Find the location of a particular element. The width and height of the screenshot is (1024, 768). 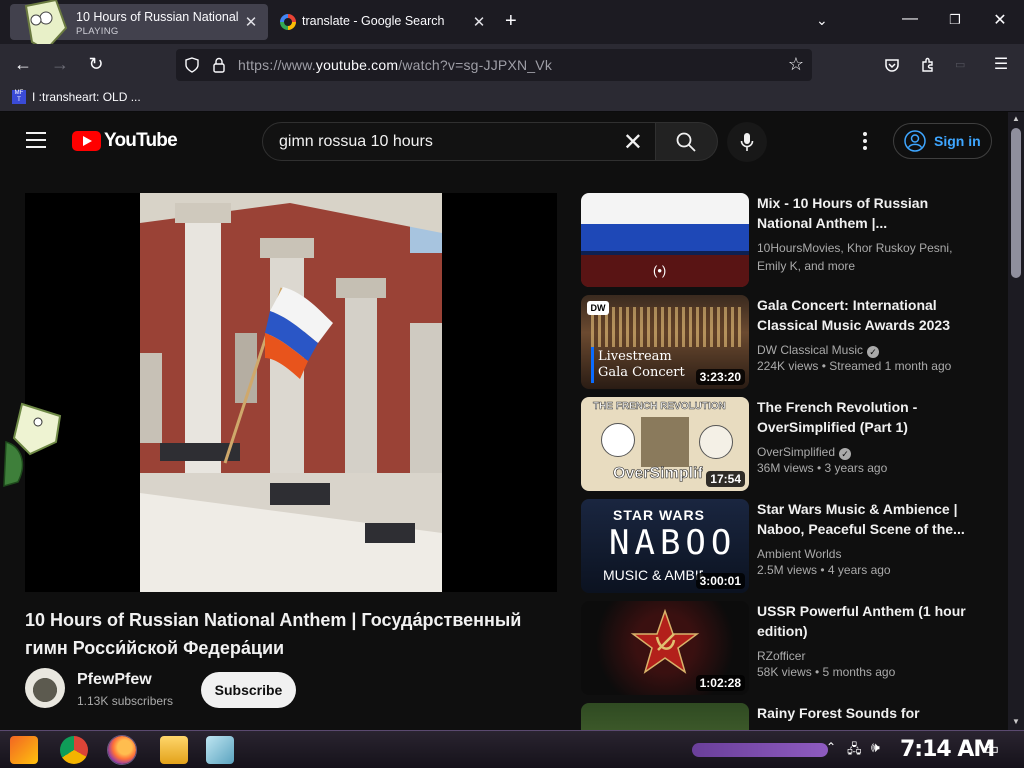

bookmark-favicon-icon: MF T is located at coordinates (19, 97).